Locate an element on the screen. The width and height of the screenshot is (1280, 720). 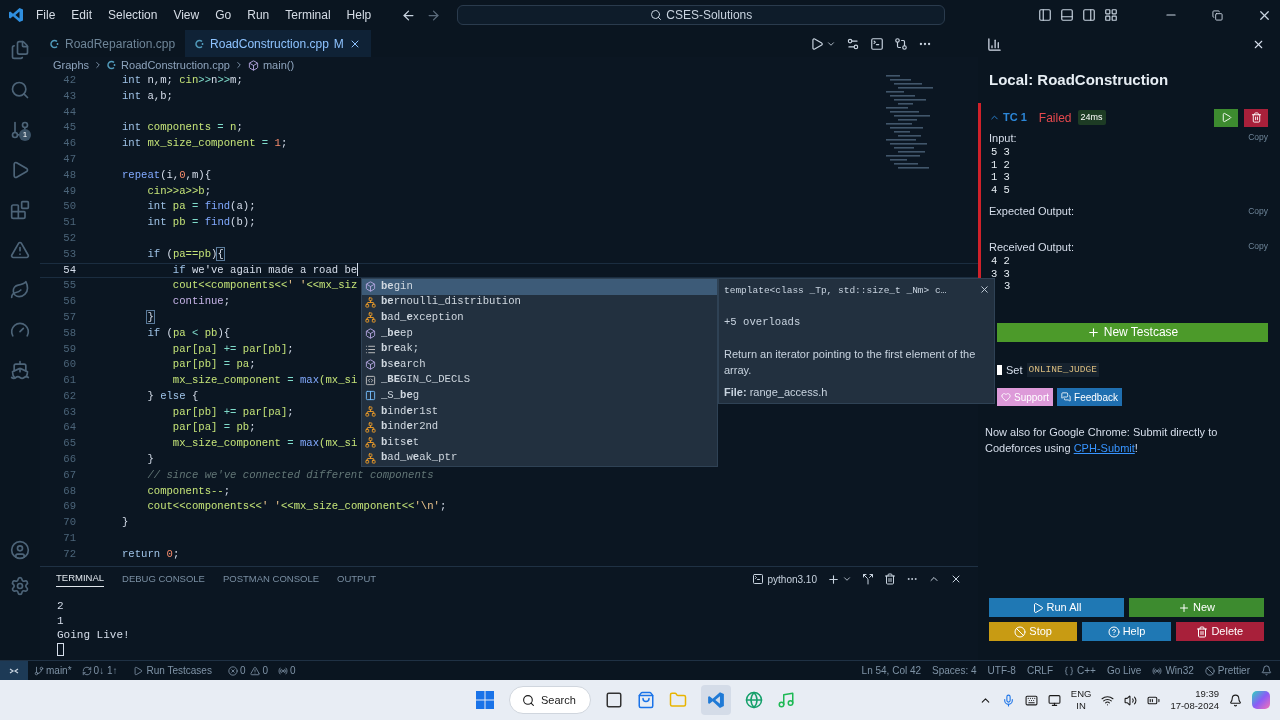
suggestion-item: binder1st is located at coordinates (539, 411).